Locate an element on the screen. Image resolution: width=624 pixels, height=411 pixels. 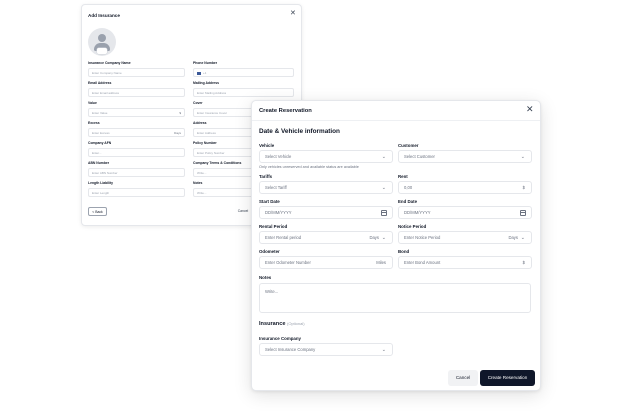
tariffs-select: Select Tariff ⌄ is located at coordinates (326, 187).